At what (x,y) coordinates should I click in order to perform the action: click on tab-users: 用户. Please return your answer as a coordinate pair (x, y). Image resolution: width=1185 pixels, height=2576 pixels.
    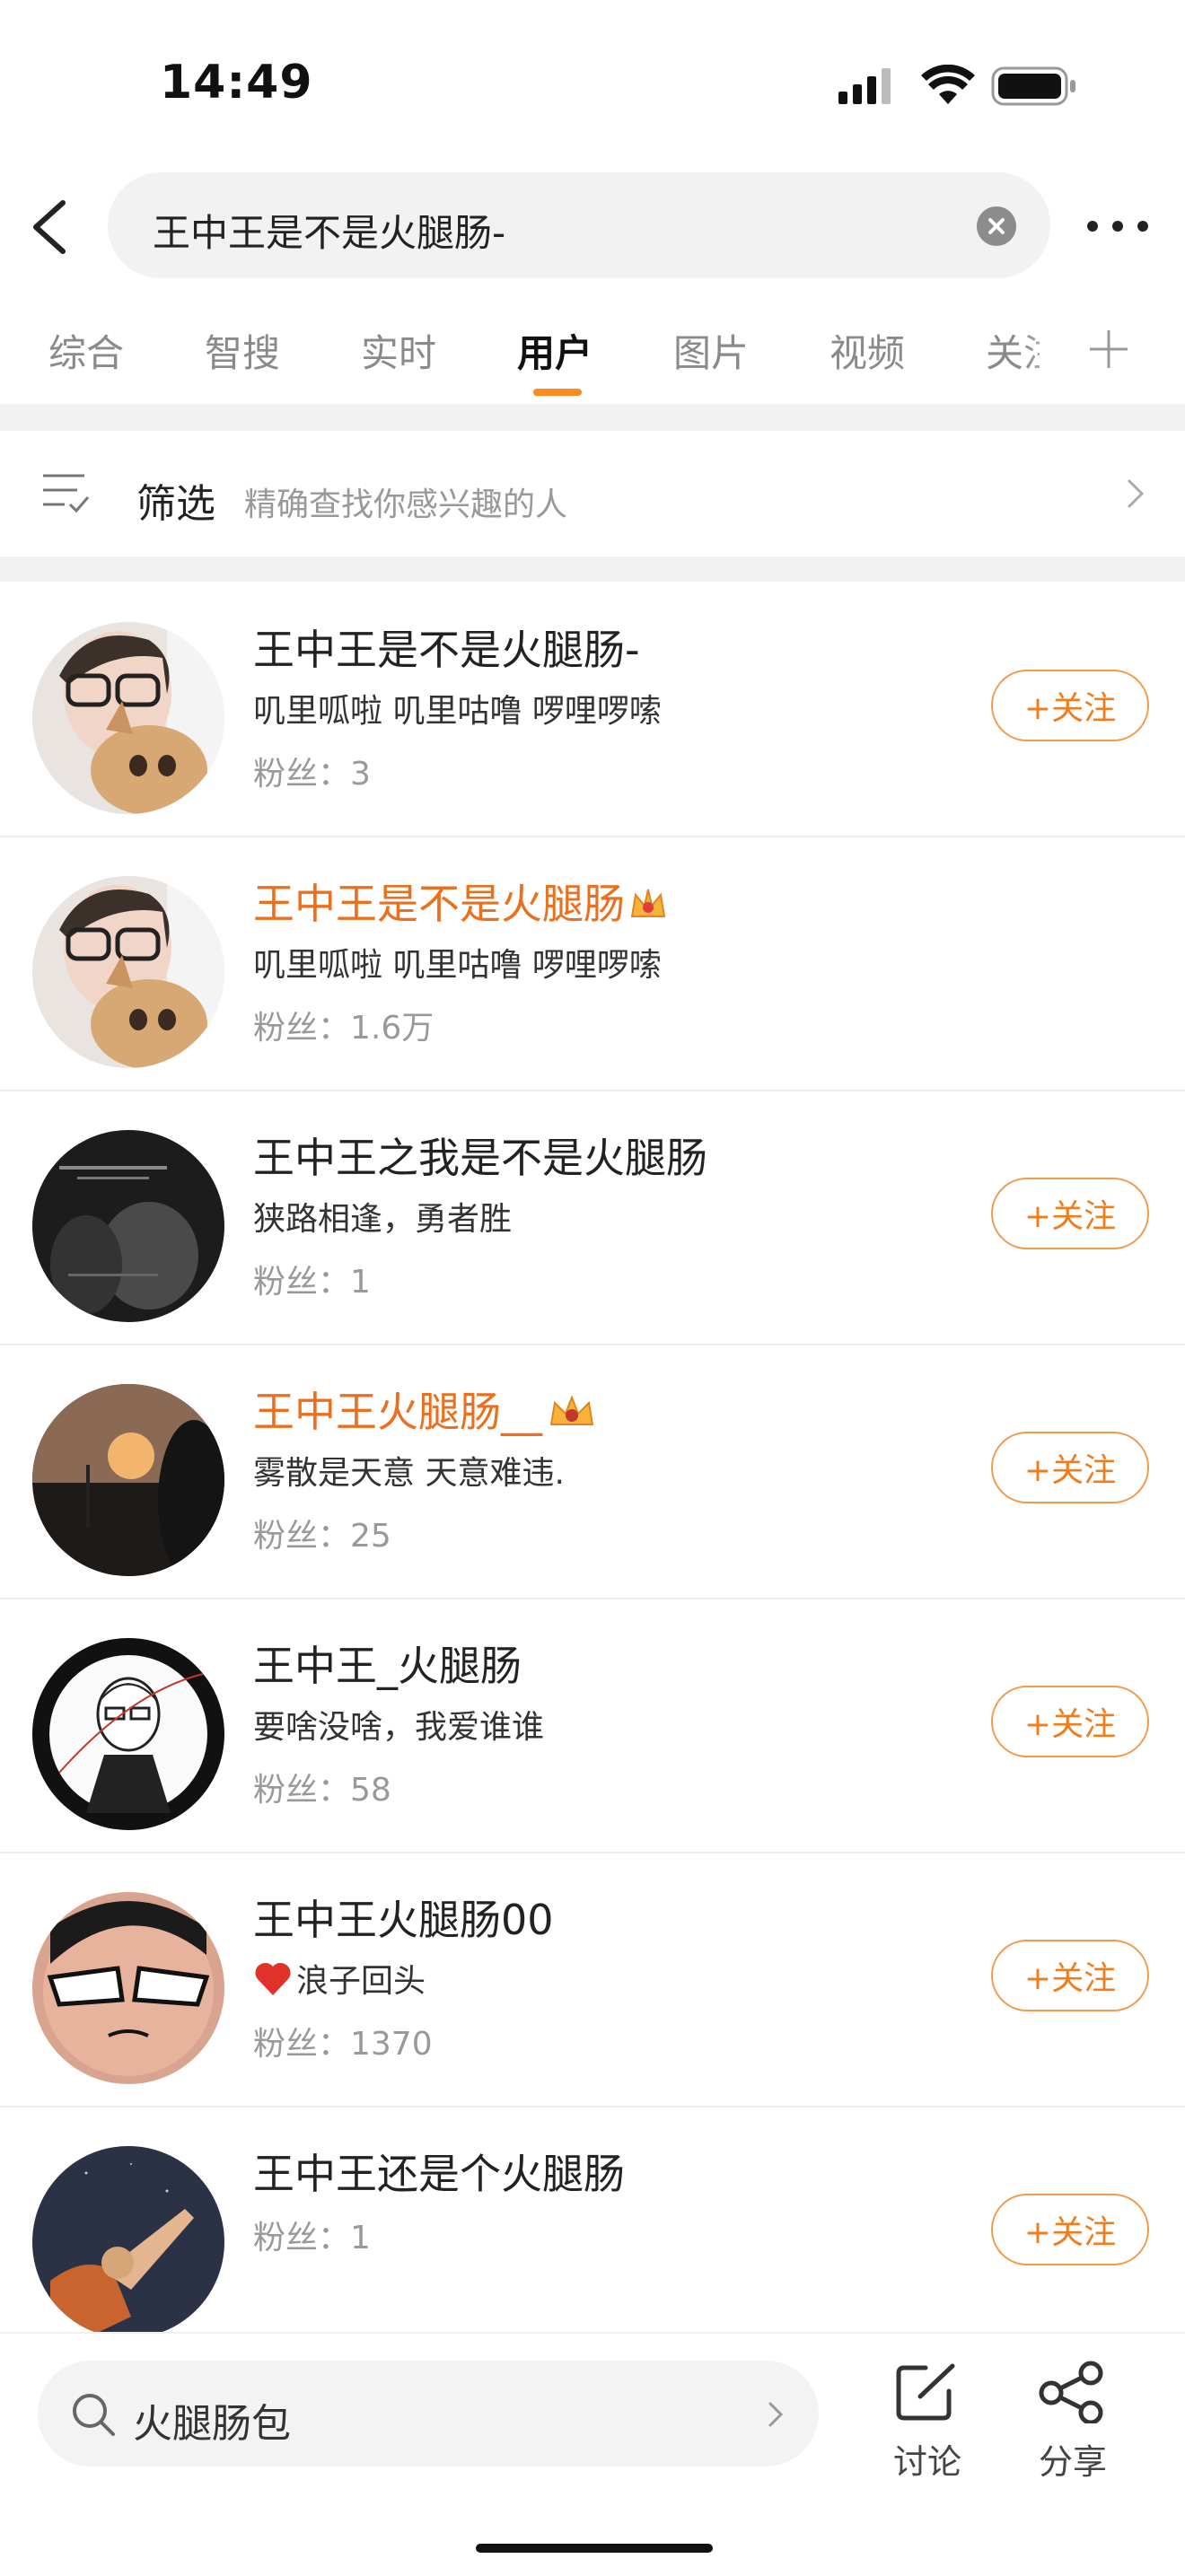
    Looking at the image, I should click on (554, 350).